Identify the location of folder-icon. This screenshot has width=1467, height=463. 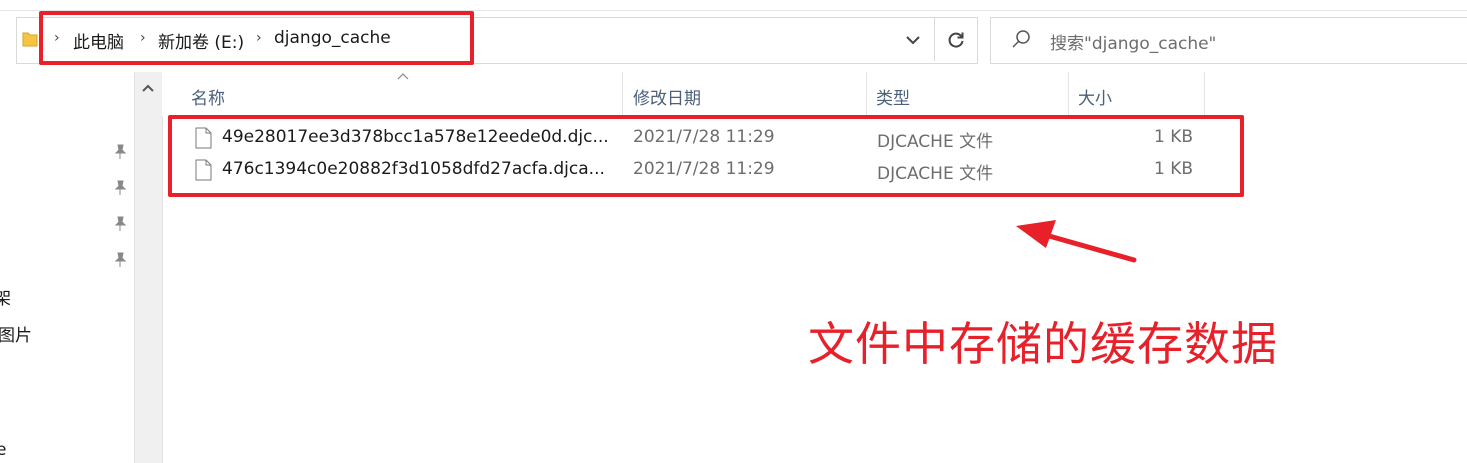
(30, 39).